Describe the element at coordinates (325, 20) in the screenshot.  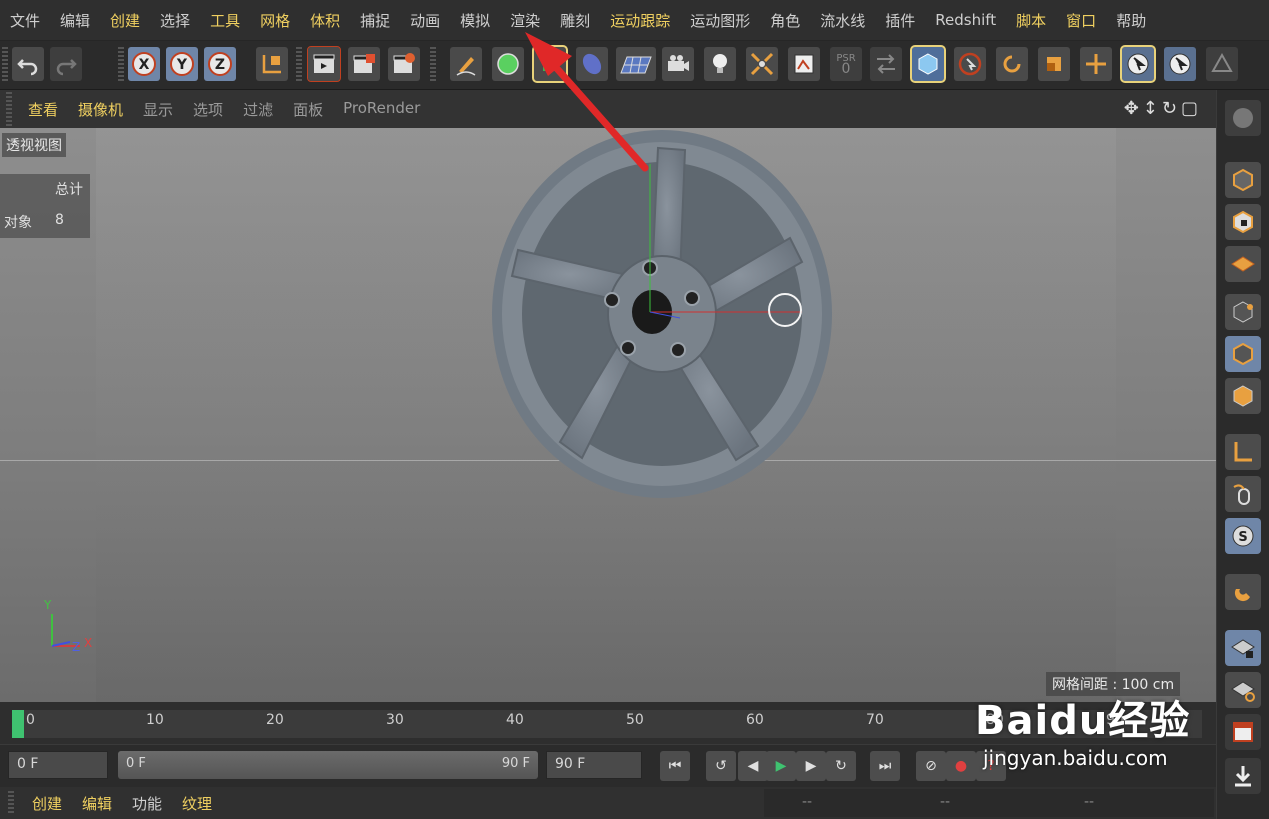
I see `menu-item-6: 体积` at that location.